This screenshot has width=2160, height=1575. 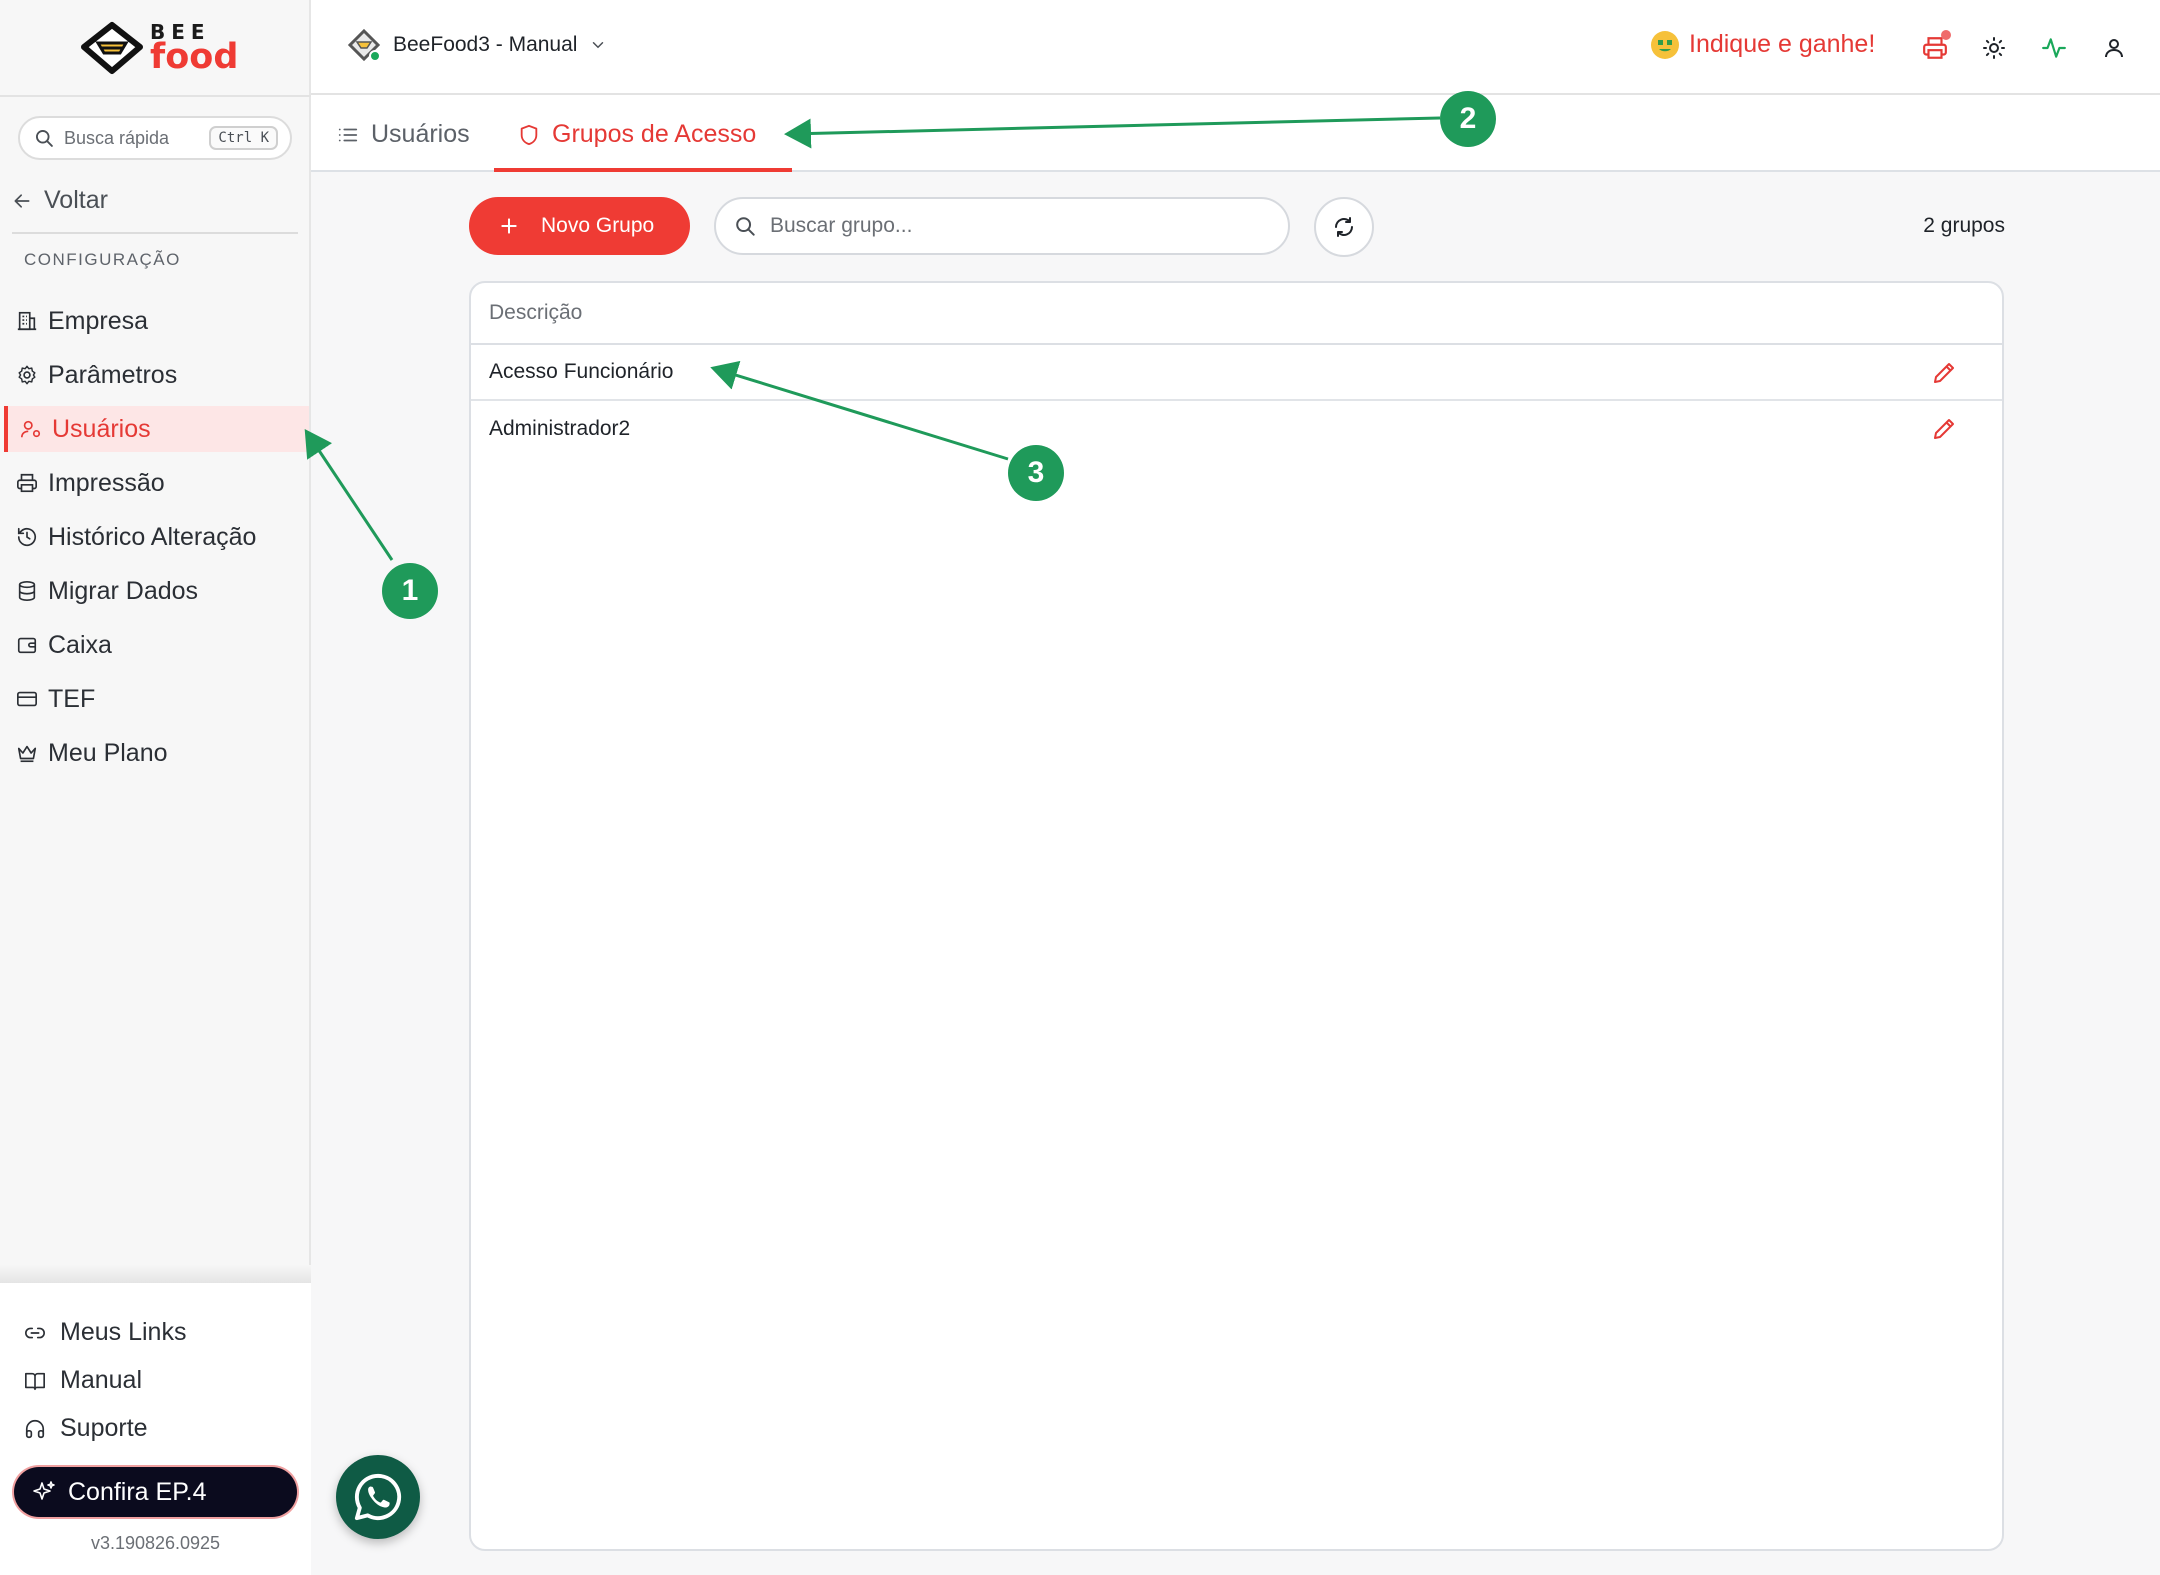 I want to click on manual-link: Manual, so click(x=83, y=1380).